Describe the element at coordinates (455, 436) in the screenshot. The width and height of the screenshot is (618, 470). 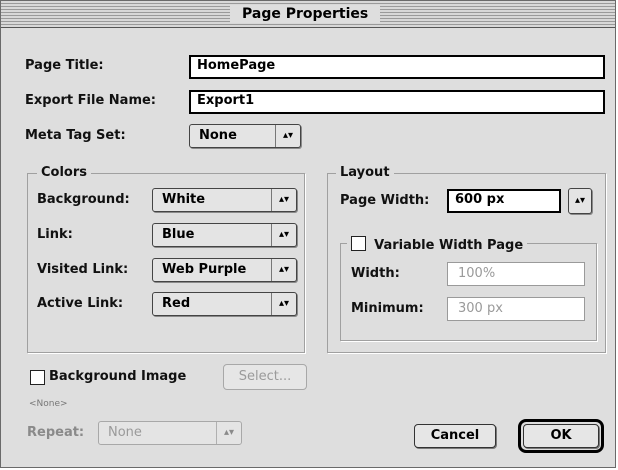
I see `cancel-button: Cancel` at that location.